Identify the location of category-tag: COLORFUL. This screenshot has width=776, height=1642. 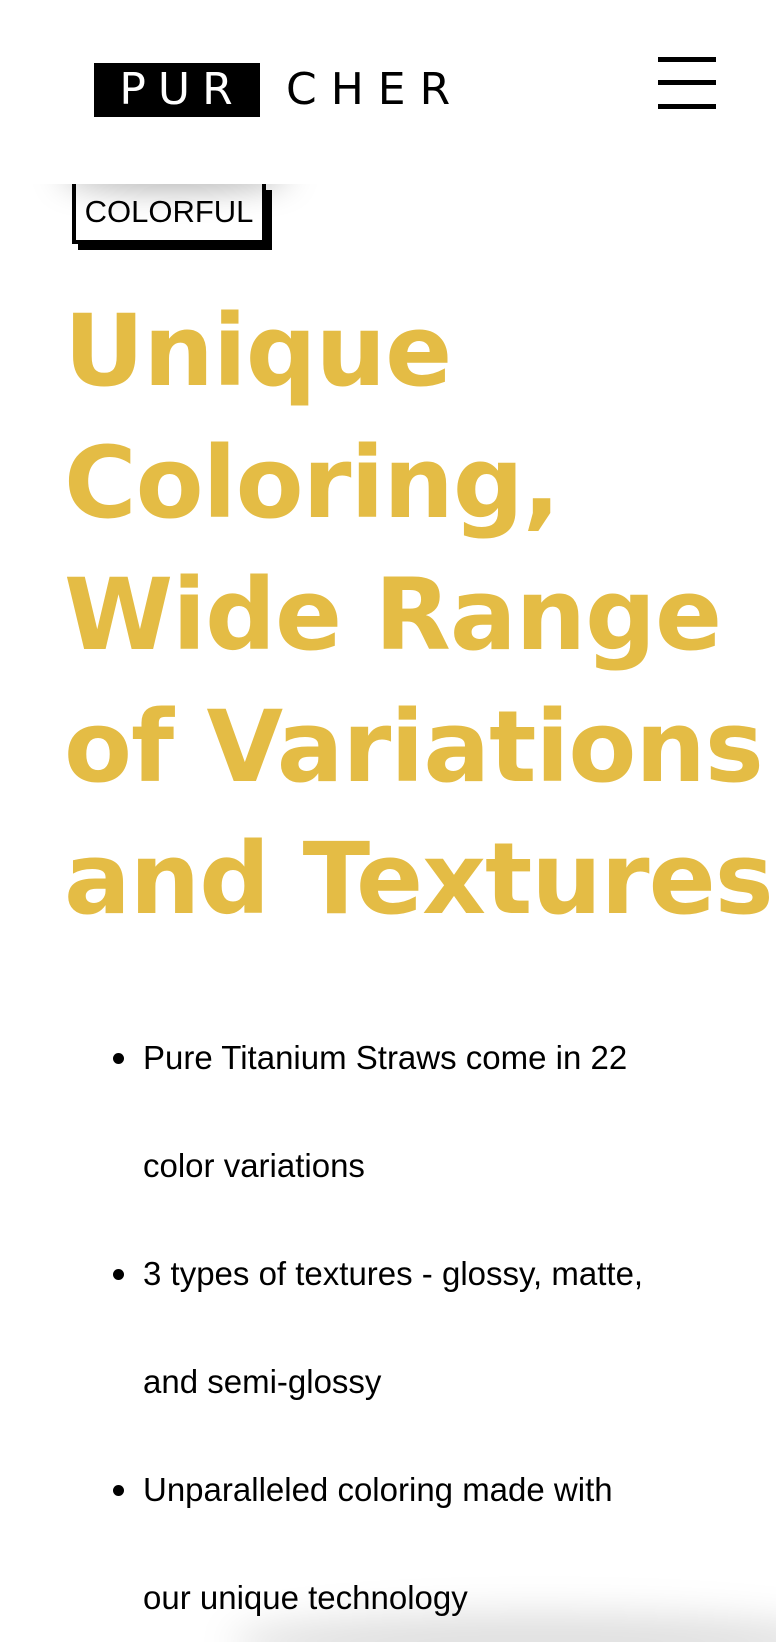
(172, 217).